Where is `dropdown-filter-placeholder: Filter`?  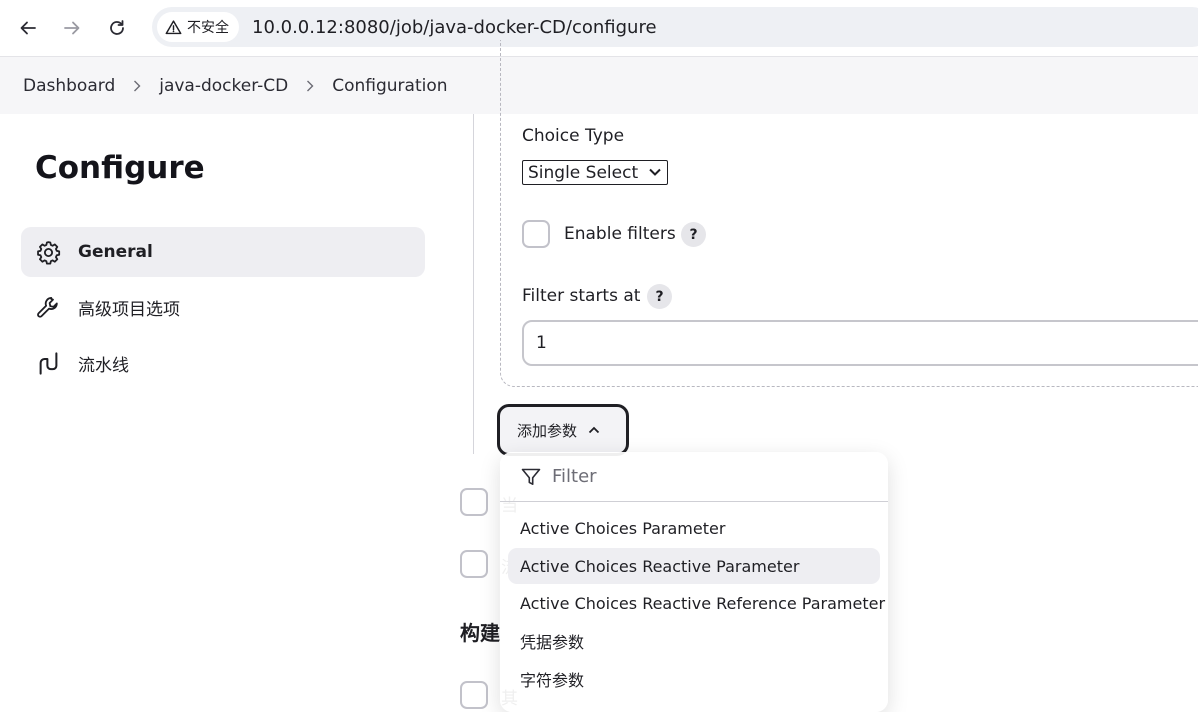
dropdown-filter-placeholder: Filter is located at coordinates (574, 476).